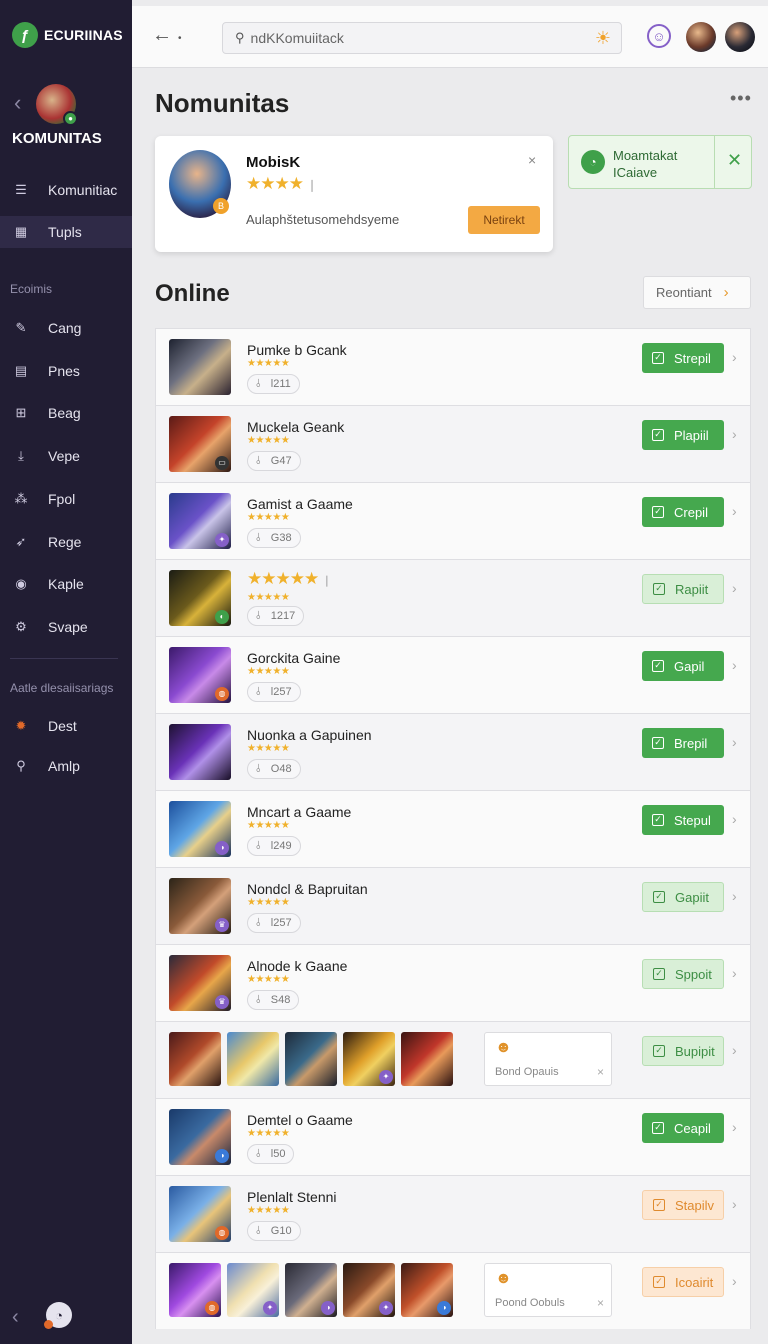 This screenshot has height=1344, width=768. I want to click on collapse-arrow-icon: ‹, so click(15, 1317).